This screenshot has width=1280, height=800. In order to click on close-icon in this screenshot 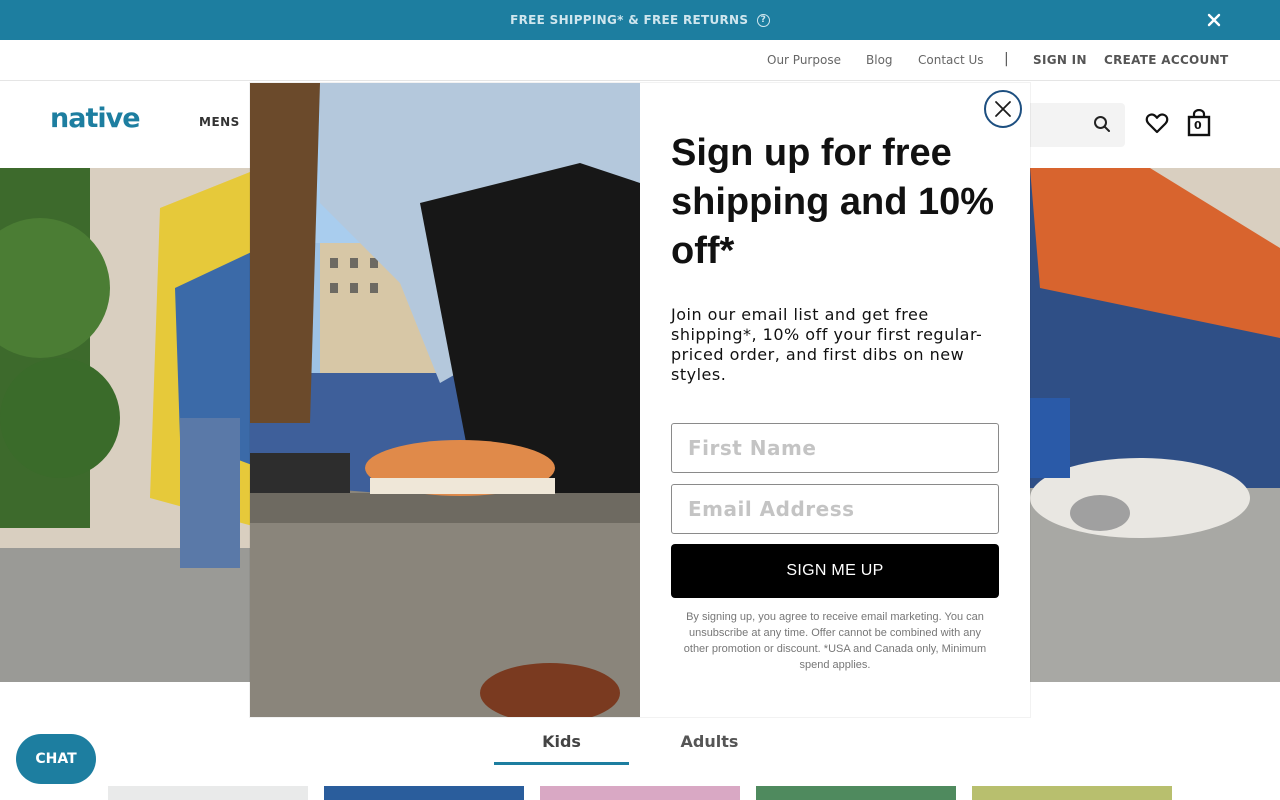, I will do `click(1214, 20)`.